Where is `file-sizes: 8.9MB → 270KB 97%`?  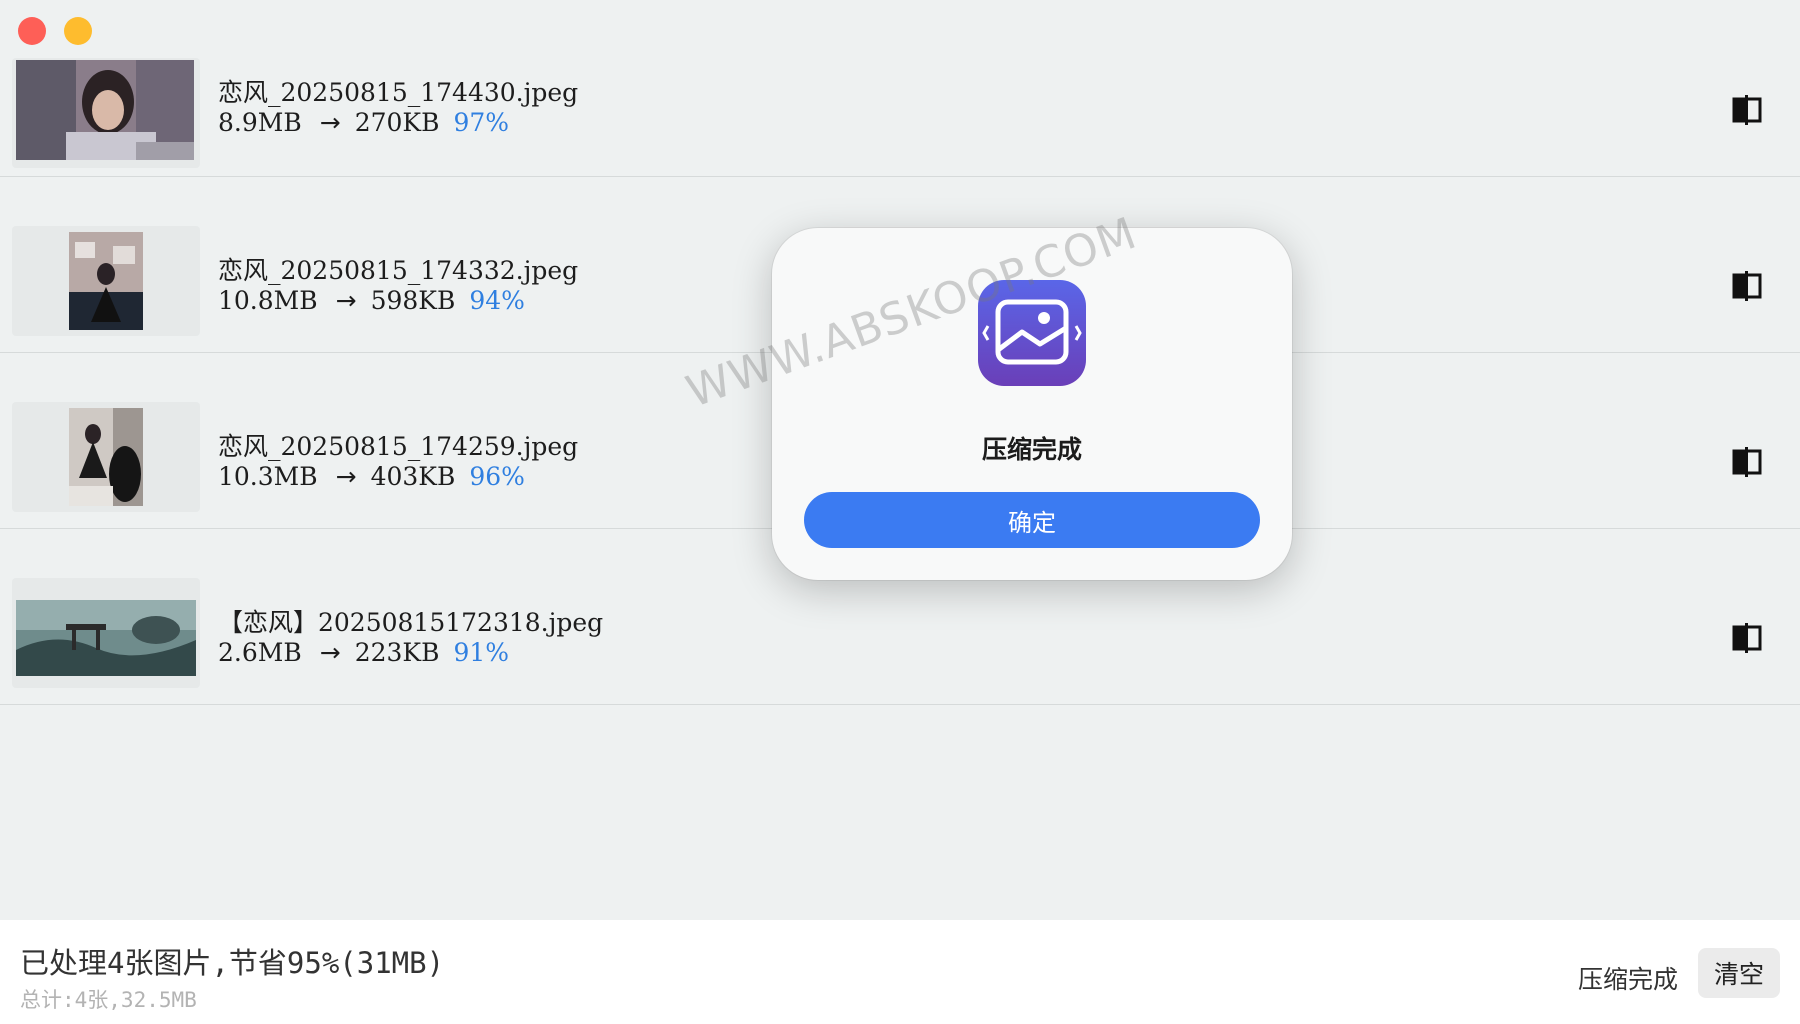 file-sizes: 8.9MB → 270KB 97% is located at coordinates (398, 123).